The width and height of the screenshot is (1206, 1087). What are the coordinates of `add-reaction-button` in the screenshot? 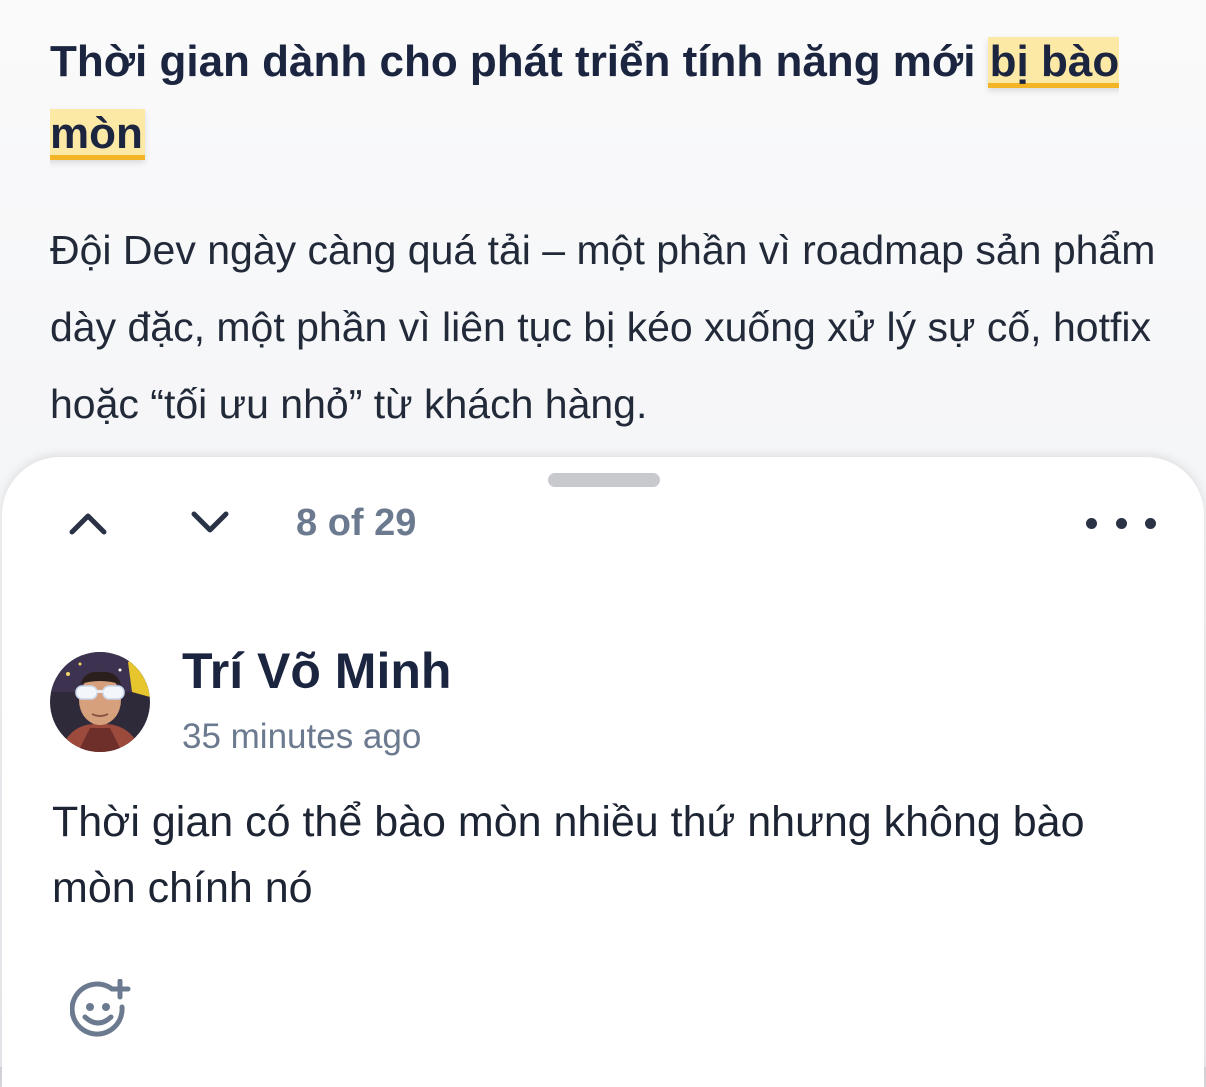 It's located at (100, 1008).